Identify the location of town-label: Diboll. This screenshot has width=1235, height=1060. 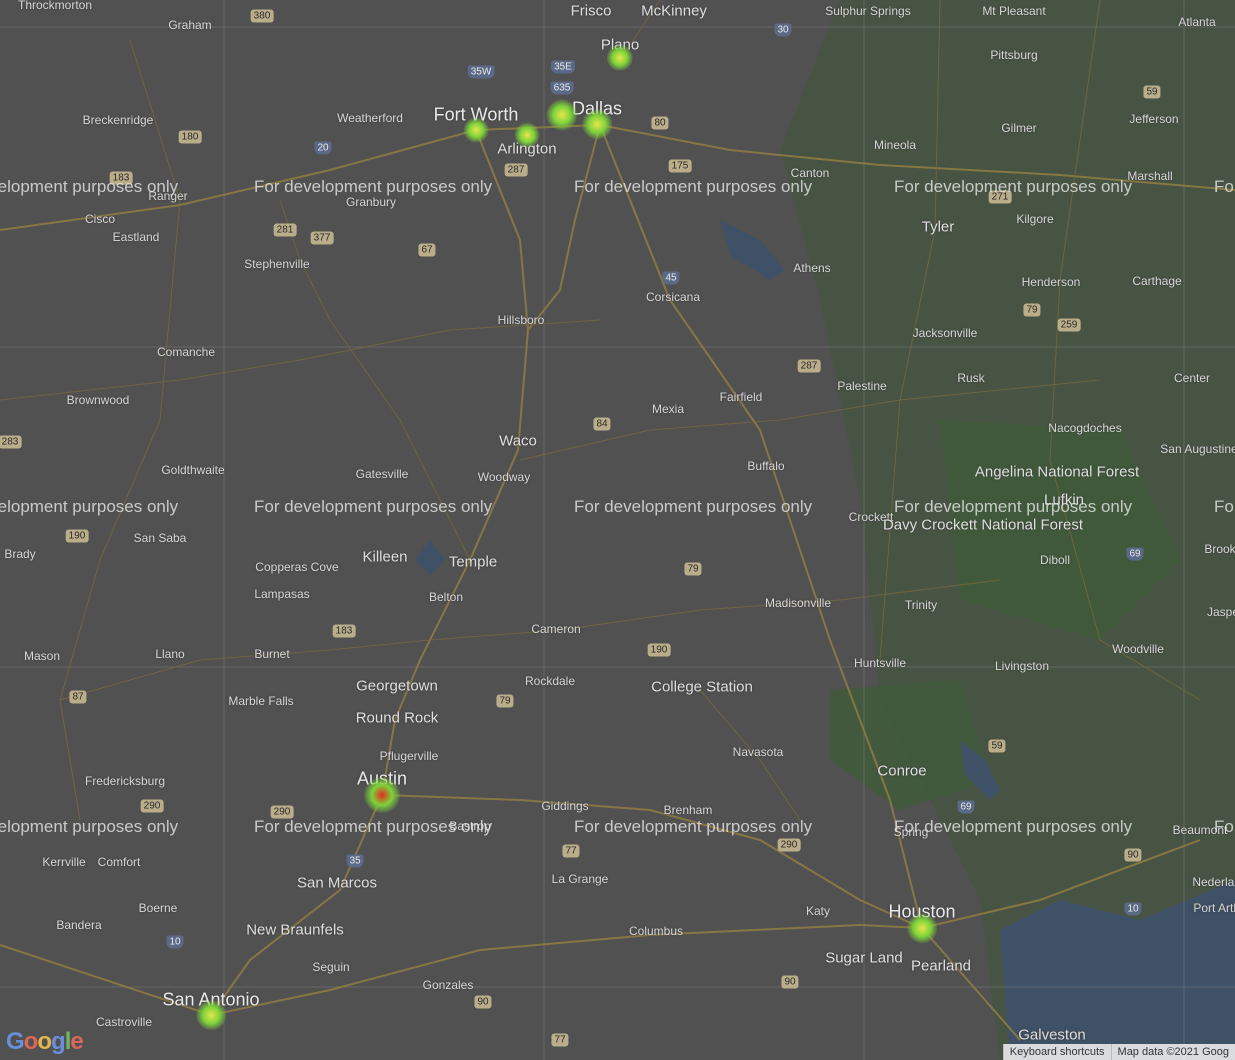
(1055, 560).